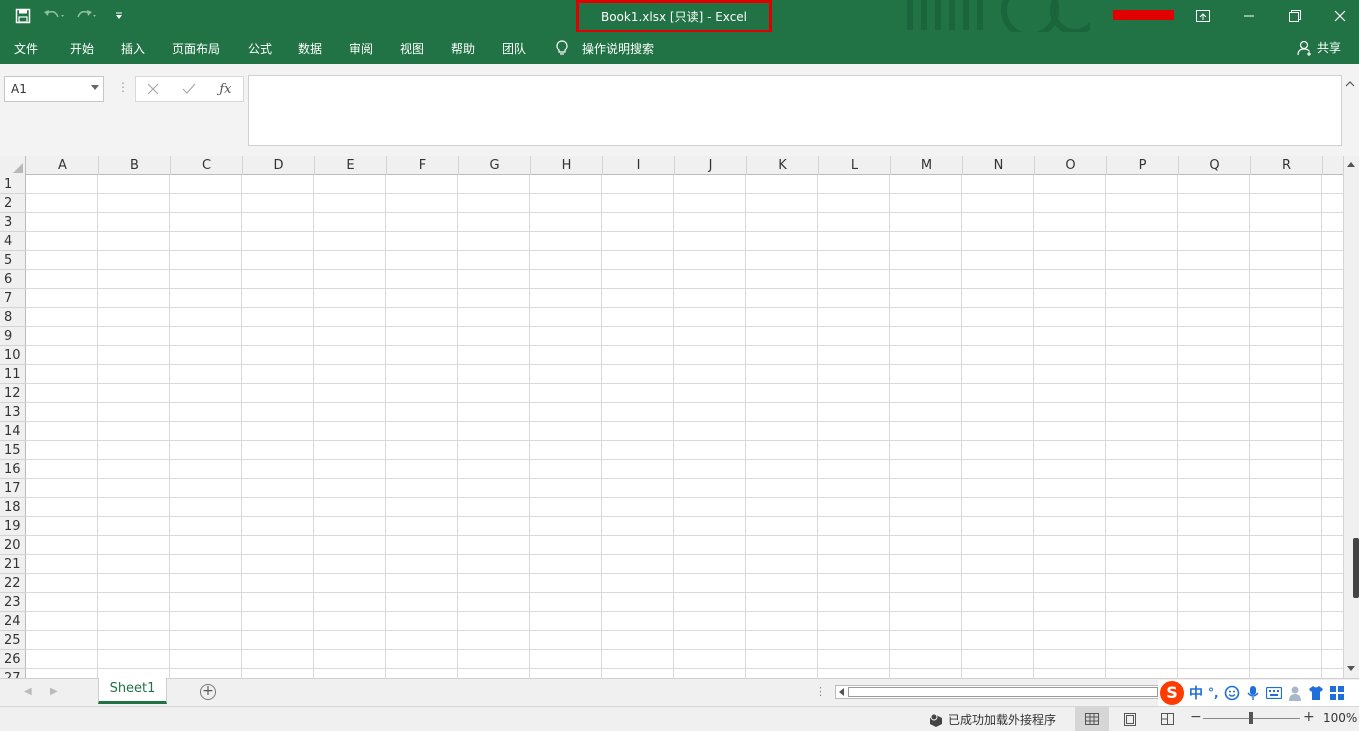 The width and height of the screenshot is (1359, 731). What do you see at coordinates (13, 184) in the screenshot?
I see `row-header-1: 1` at bounding box center [13, 184].